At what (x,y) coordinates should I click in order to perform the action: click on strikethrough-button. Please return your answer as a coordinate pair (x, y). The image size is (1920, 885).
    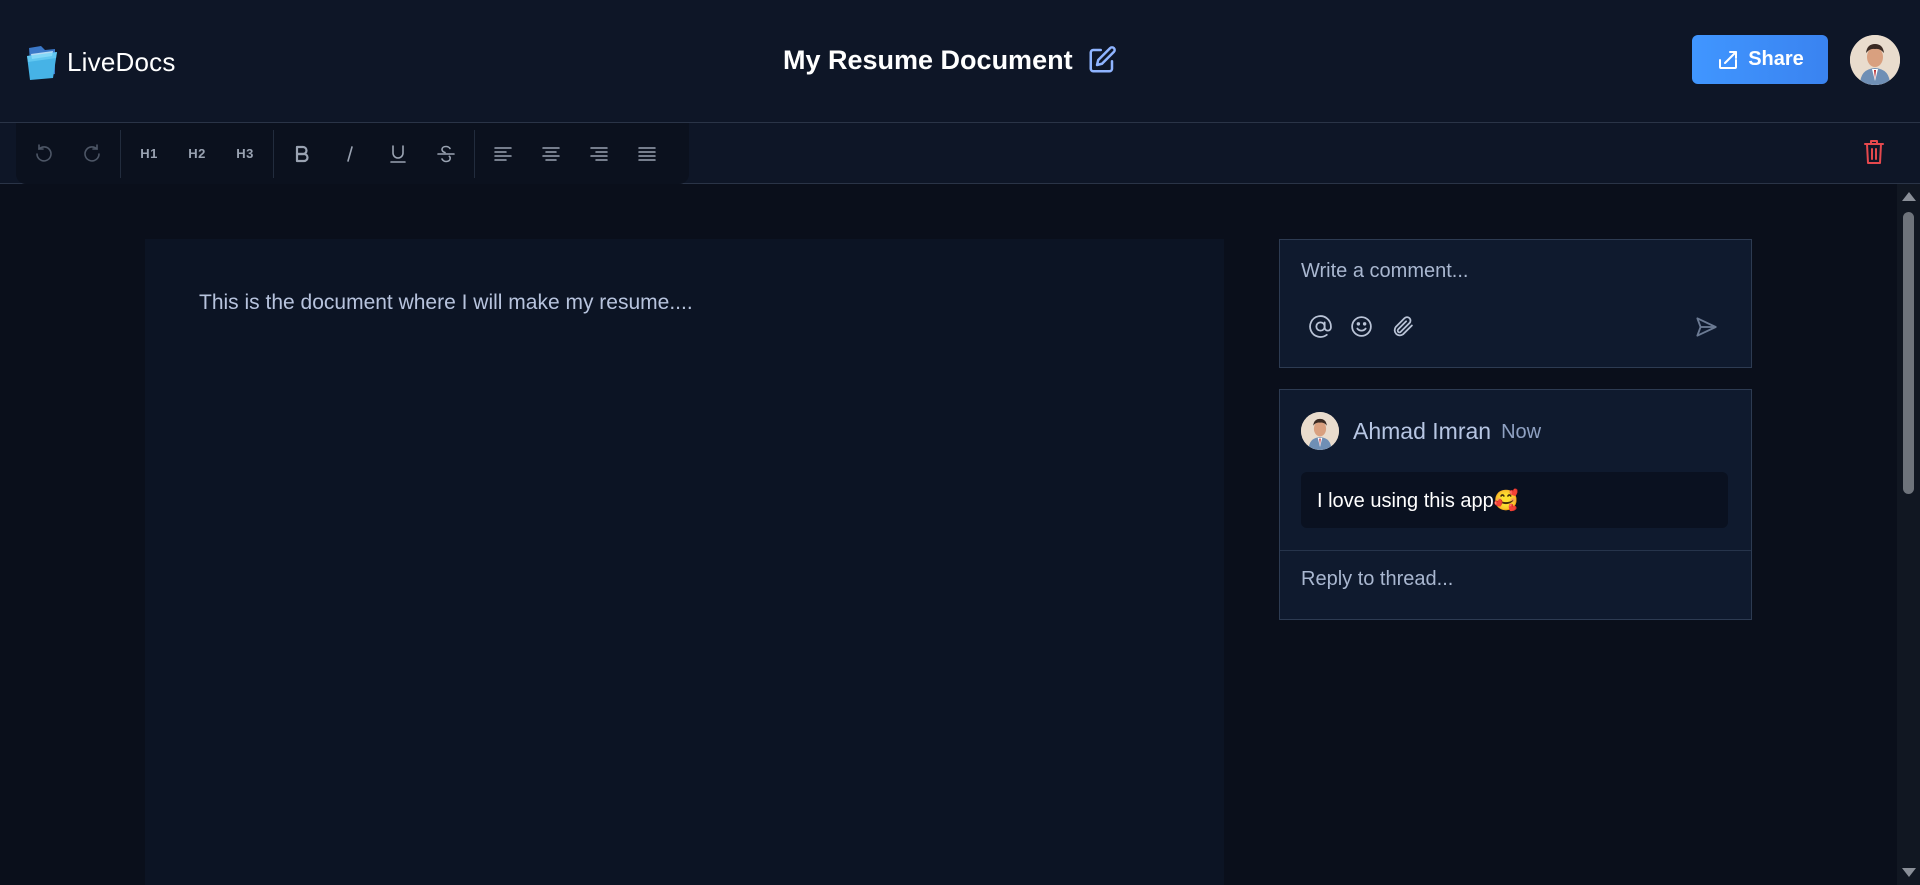
    Looking at the image, I should click on (446, 154).